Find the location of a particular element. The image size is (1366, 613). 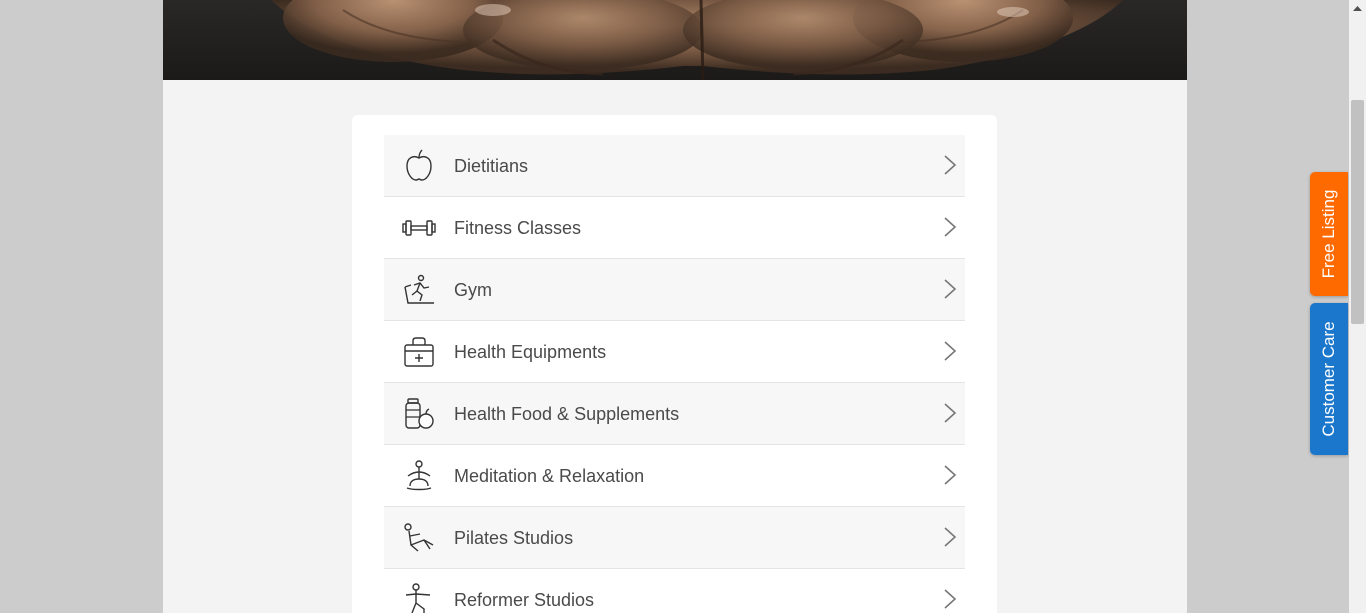

free-listing-label: Free Listing is located at coordinates (1328, 234).